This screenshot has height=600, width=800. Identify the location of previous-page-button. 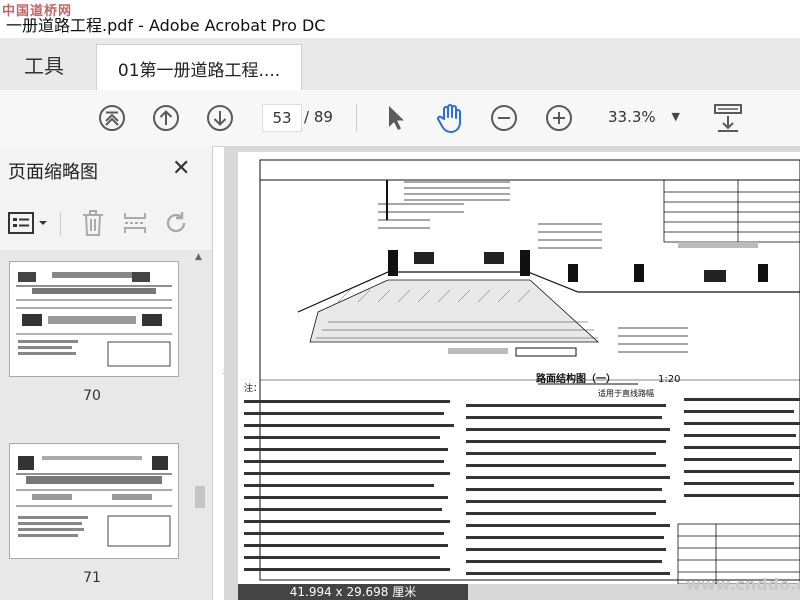
(166, 118).